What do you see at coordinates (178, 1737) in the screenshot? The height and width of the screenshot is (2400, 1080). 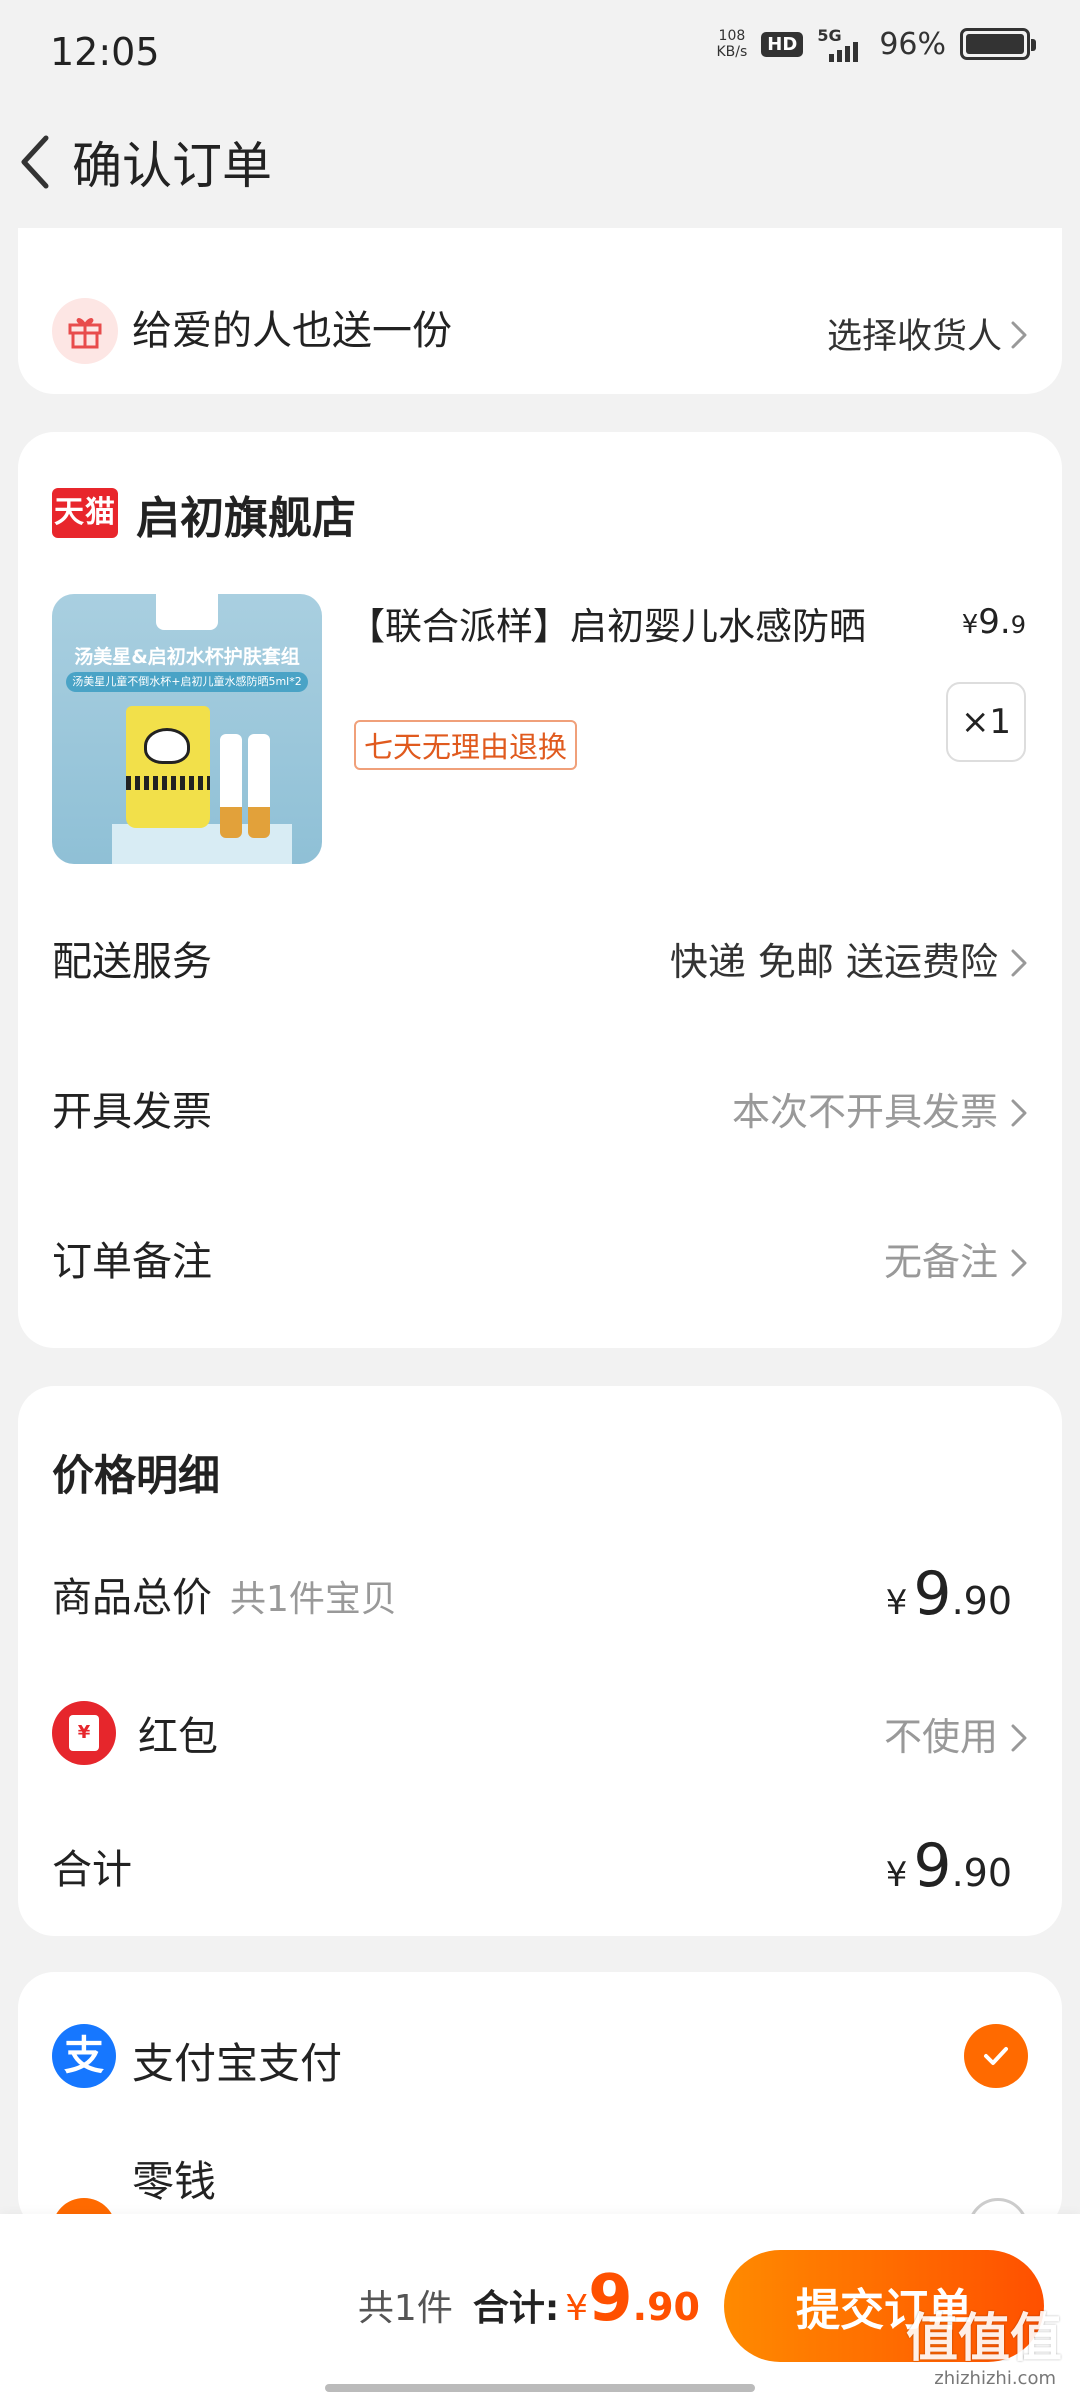 I see `red-packet-label: 红包` at bounding box center [178, 1737].